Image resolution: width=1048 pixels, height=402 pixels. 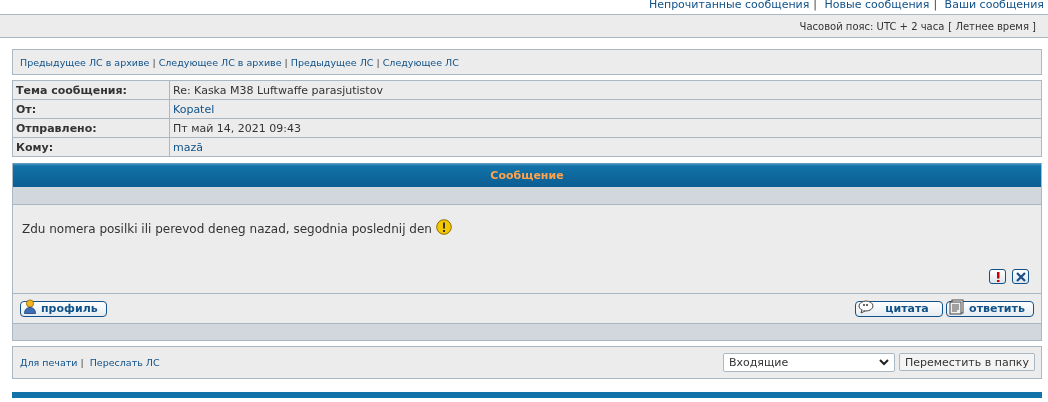 What do you see at coordinates (992, 26) in the screenshot?
I see `dst-text: [ Летнее время ]` at bounding box center [992, 26].